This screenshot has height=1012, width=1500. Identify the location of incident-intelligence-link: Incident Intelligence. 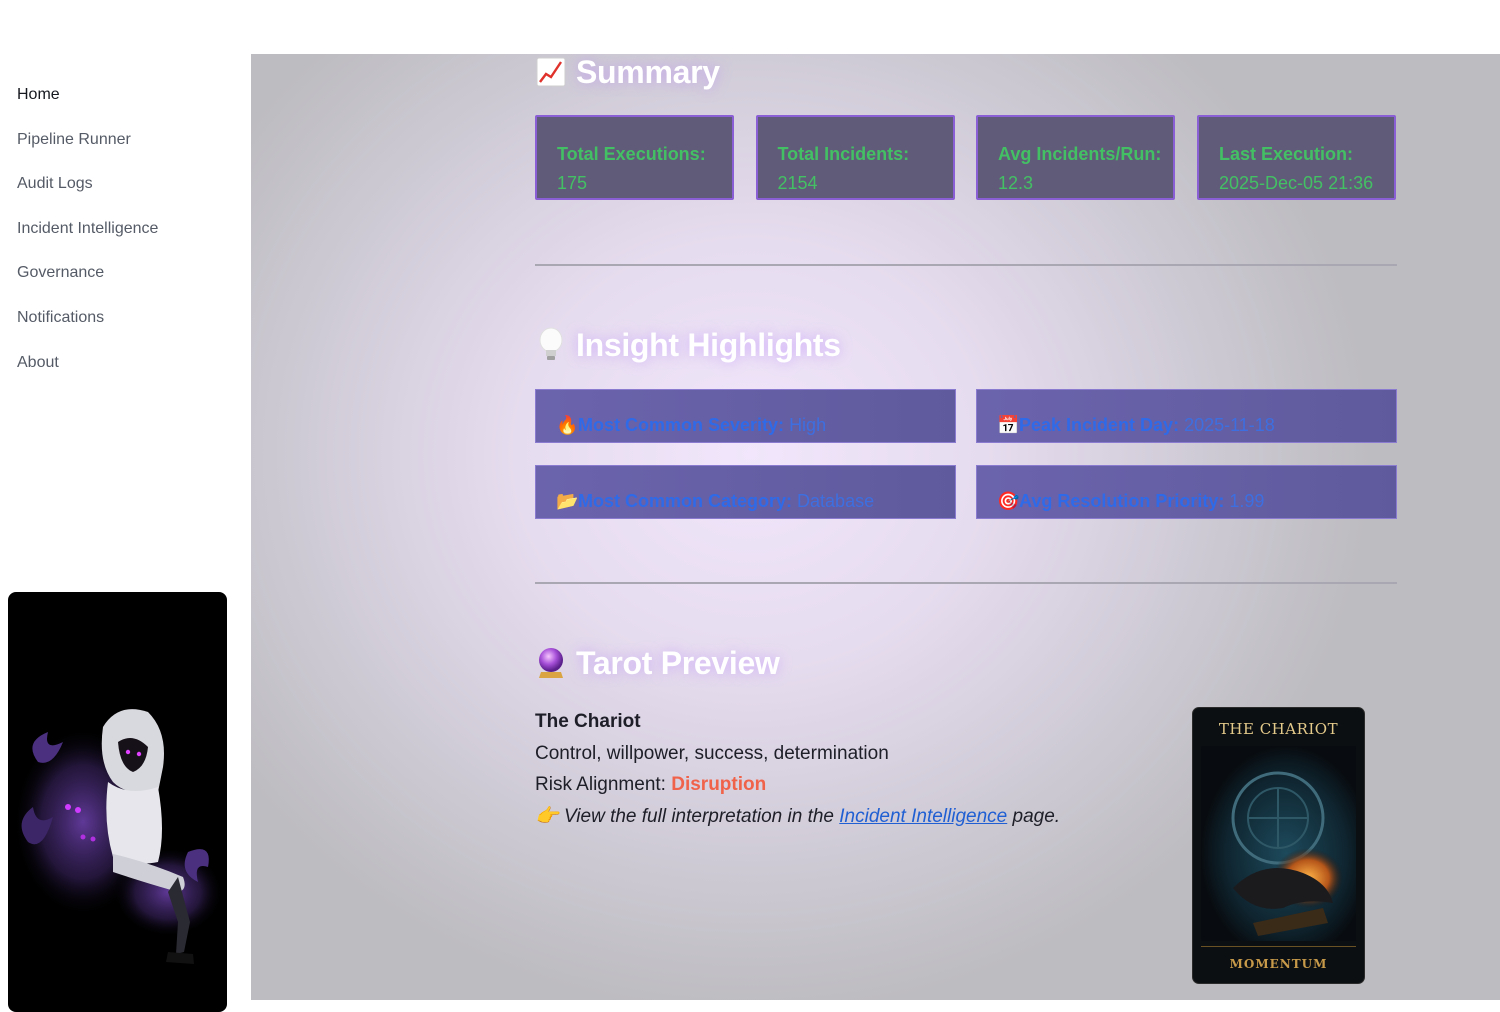
(923, 816).